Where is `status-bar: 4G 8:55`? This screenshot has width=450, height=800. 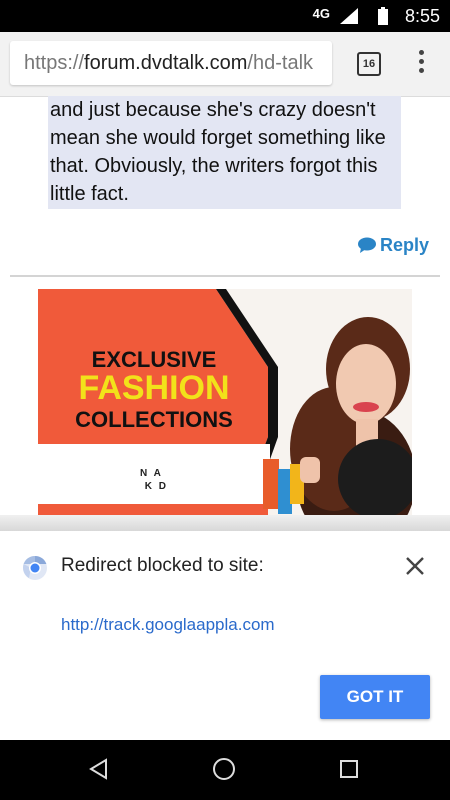 status-bar: 4G 8:55 is located at coordinates (225, 16).